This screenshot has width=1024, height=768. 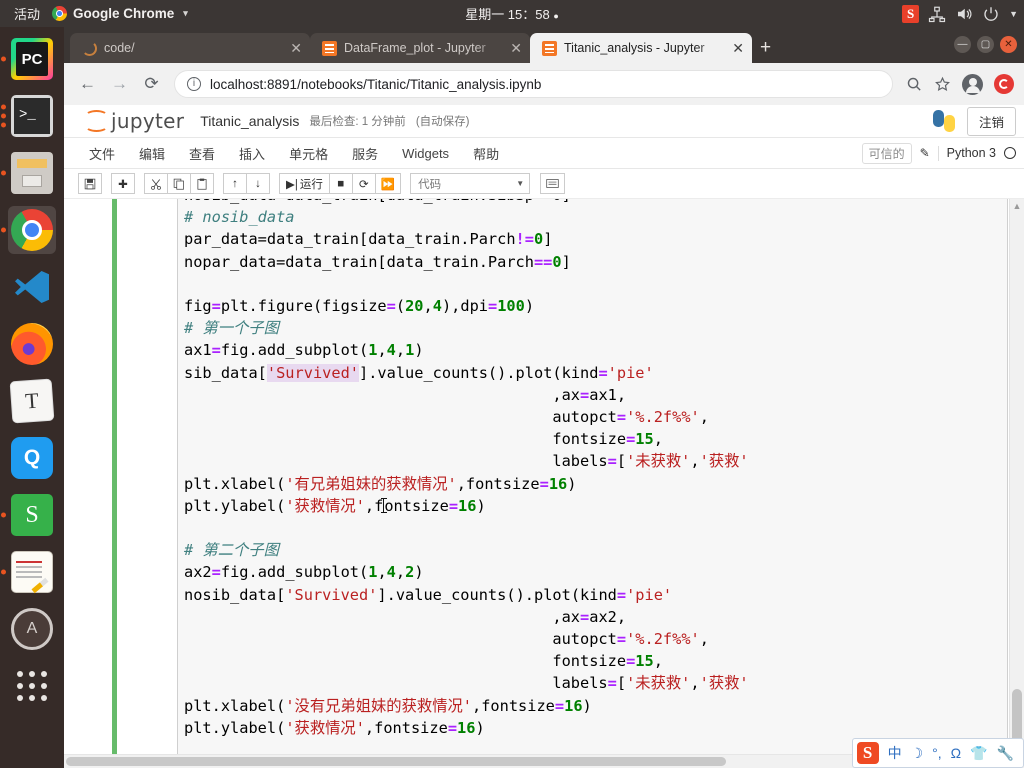 I want to click on dock-item-google-chrome, so click(x=28, y=230).